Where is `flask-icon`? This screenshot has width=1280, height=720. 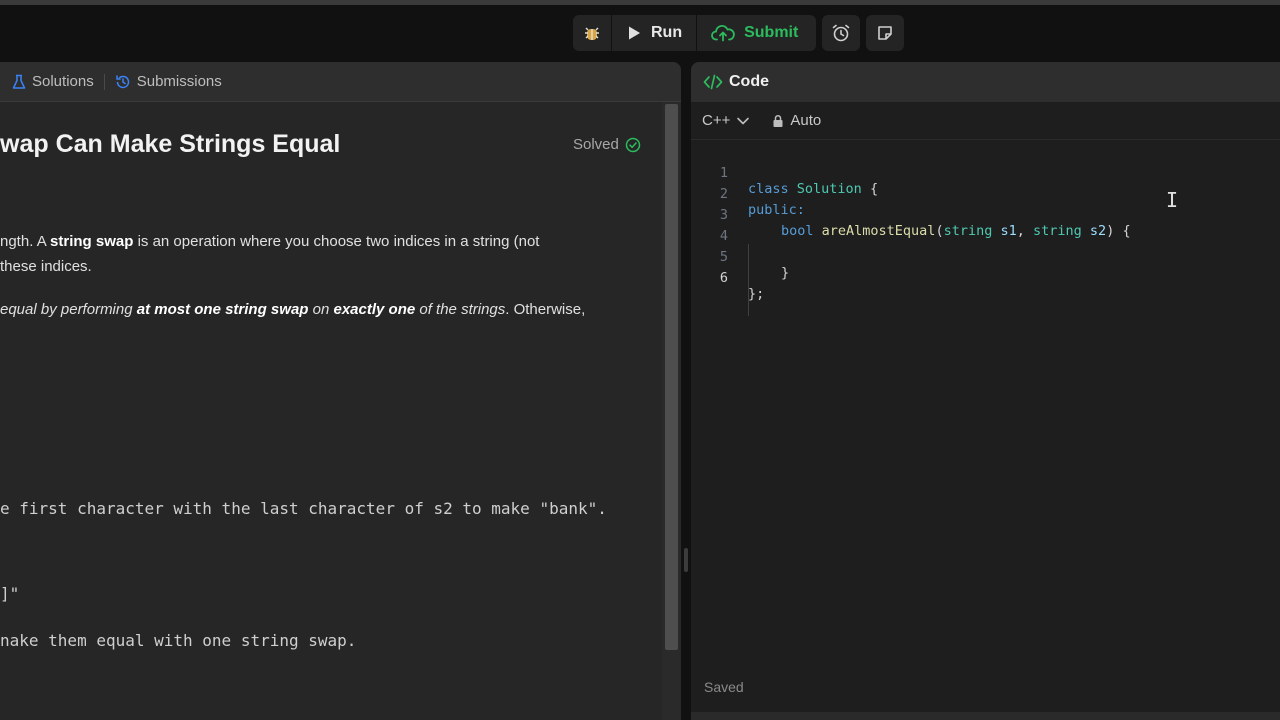
flask-icon is located at coordinates (19, 81).